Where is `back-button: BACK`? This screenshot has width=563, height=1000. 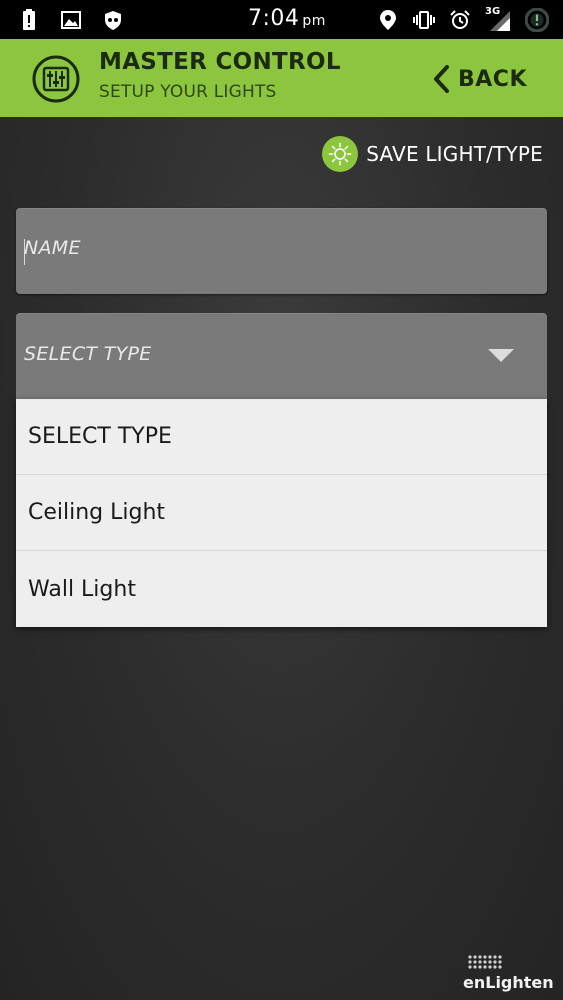 back-button: BACK is located at coordinates (479, 79).